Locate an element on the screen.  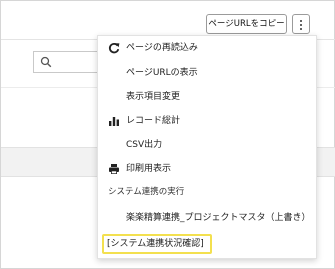
menu-item-label: ページの再読込み is located at coordinates (162, 48).